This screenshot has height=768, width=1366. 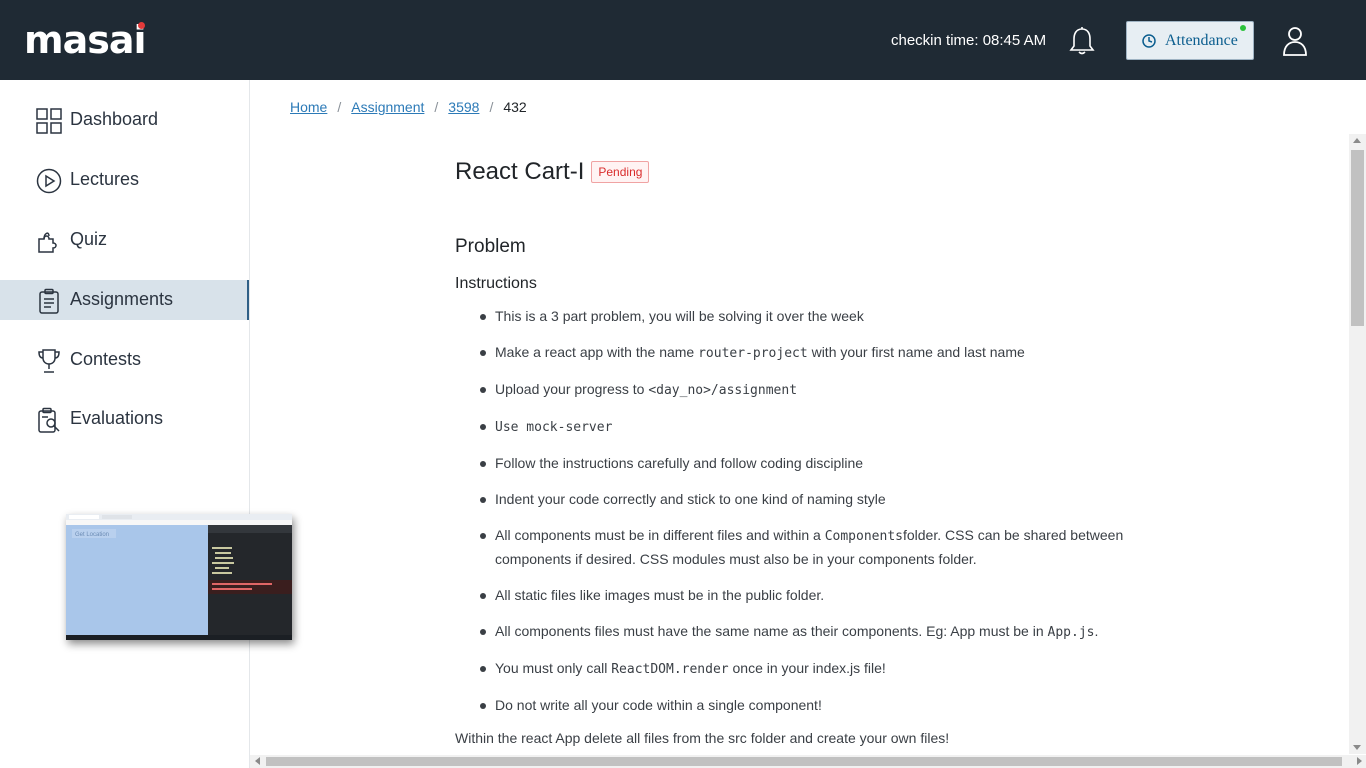 I want to click on user-icon, so click(x=1295, y=41).